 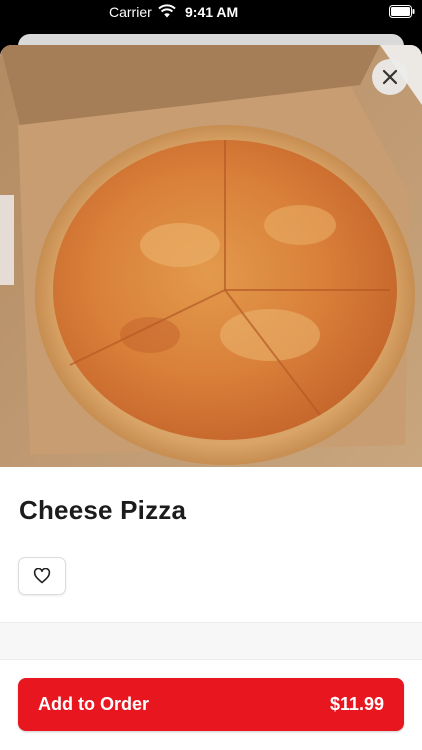 I want to click on wifi-icon, so click(x=167, y=11).